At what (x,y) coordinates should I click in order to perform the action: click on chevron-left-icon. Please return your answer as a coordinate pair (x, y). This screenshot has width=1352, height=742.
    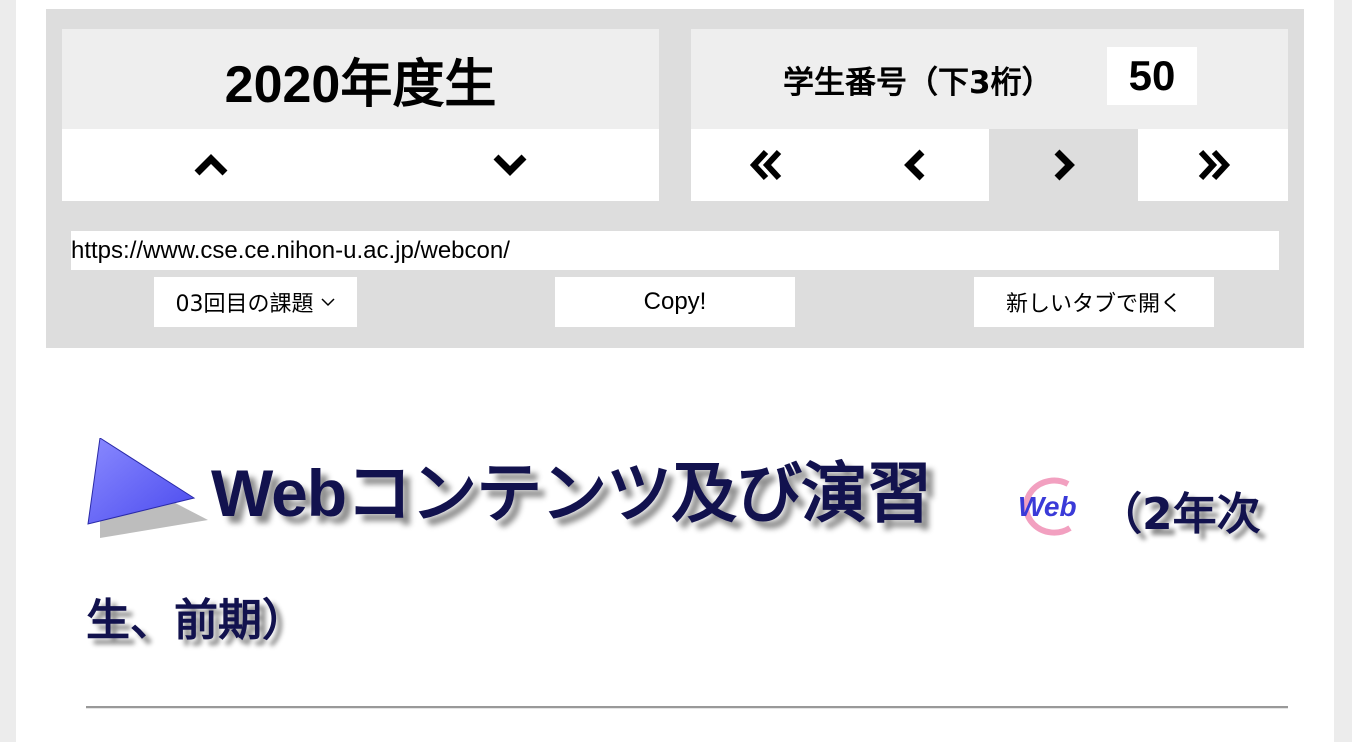
    Looking at the image, I should click on (913, 165).